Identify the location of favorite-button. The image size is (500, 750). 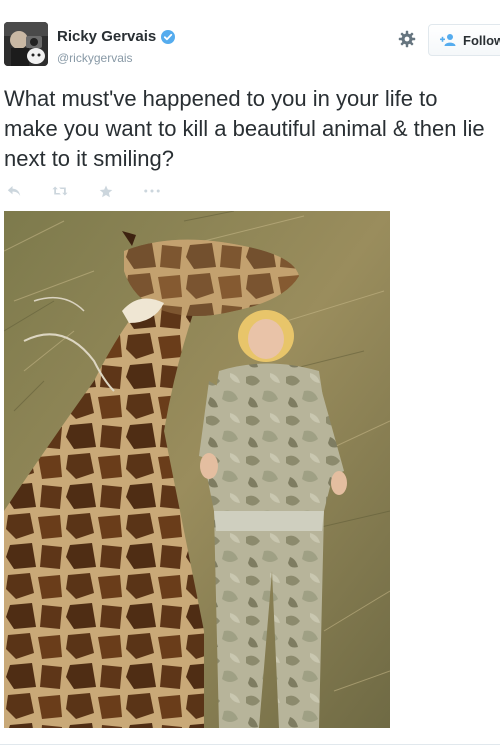
(106, 191).